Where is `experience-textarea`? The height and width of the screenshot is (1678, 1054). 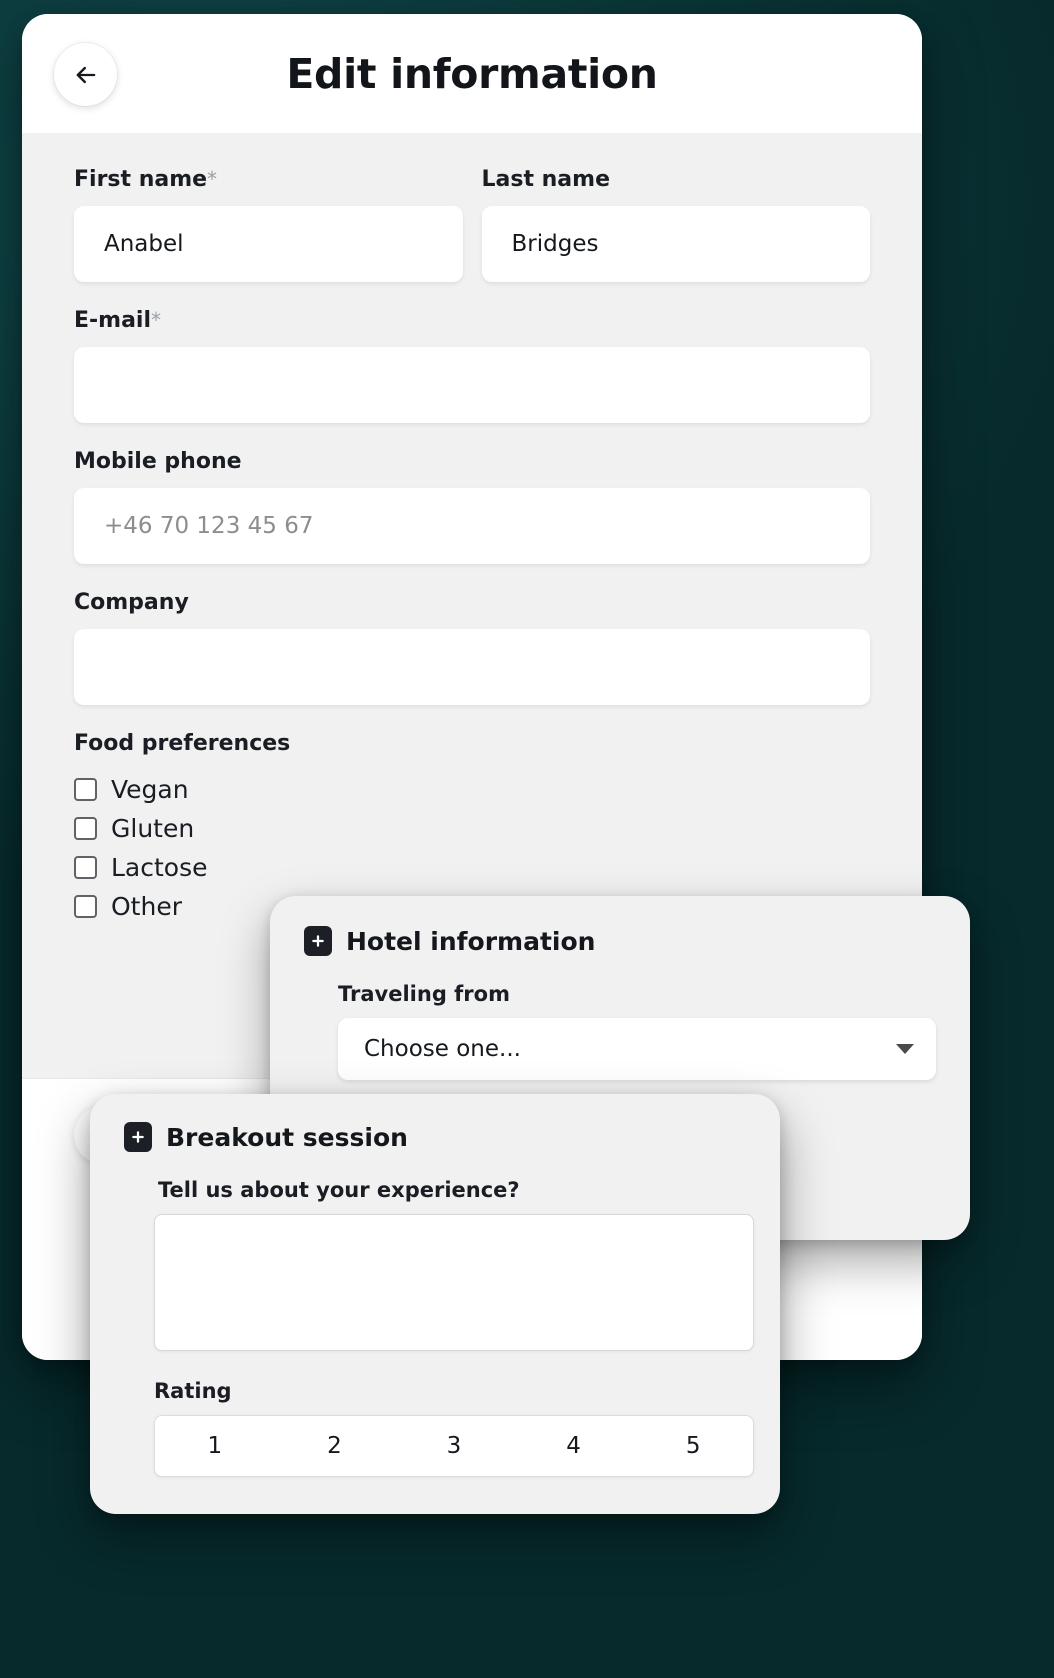 experience-textarea is located at coordinates (454, 1282).